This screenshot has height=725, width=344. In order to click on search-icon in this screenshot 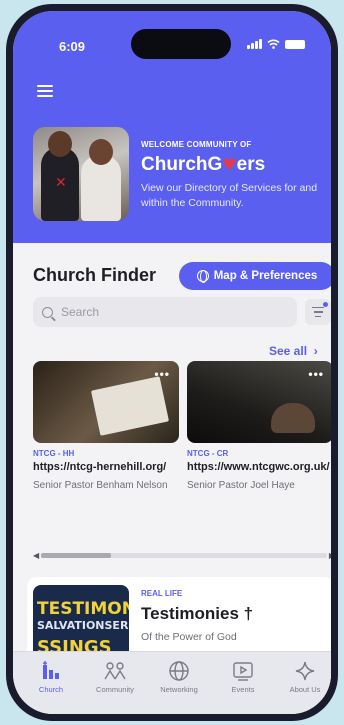, I will do `click(47, 312)`.